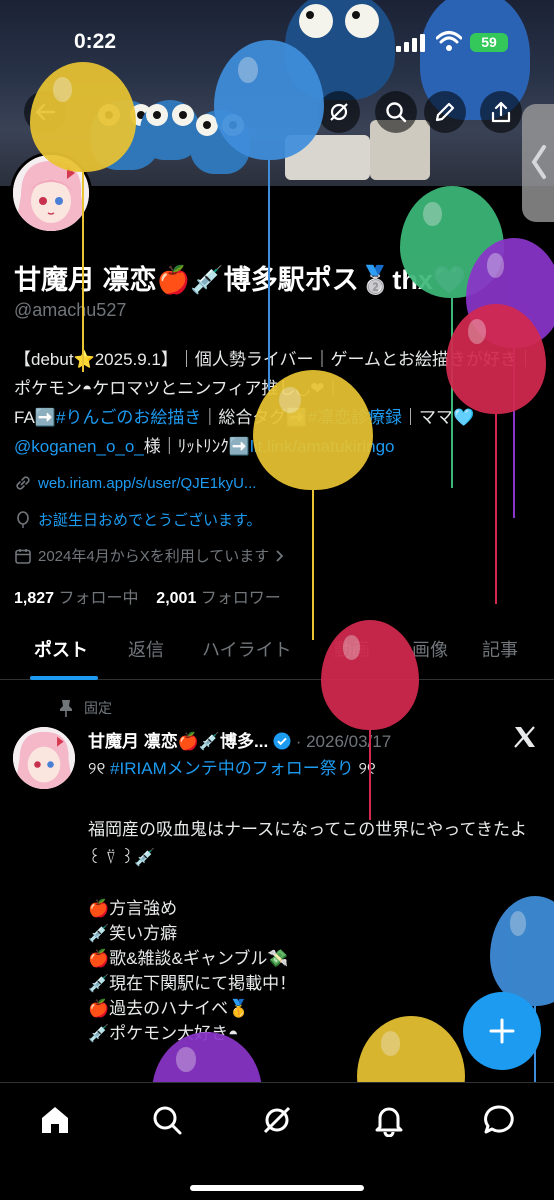 This screenshot has height=1200, width=554. Describe the element at coordinates (98, 598) in the screenshot. I see `following-label: フォロー中` at that location.